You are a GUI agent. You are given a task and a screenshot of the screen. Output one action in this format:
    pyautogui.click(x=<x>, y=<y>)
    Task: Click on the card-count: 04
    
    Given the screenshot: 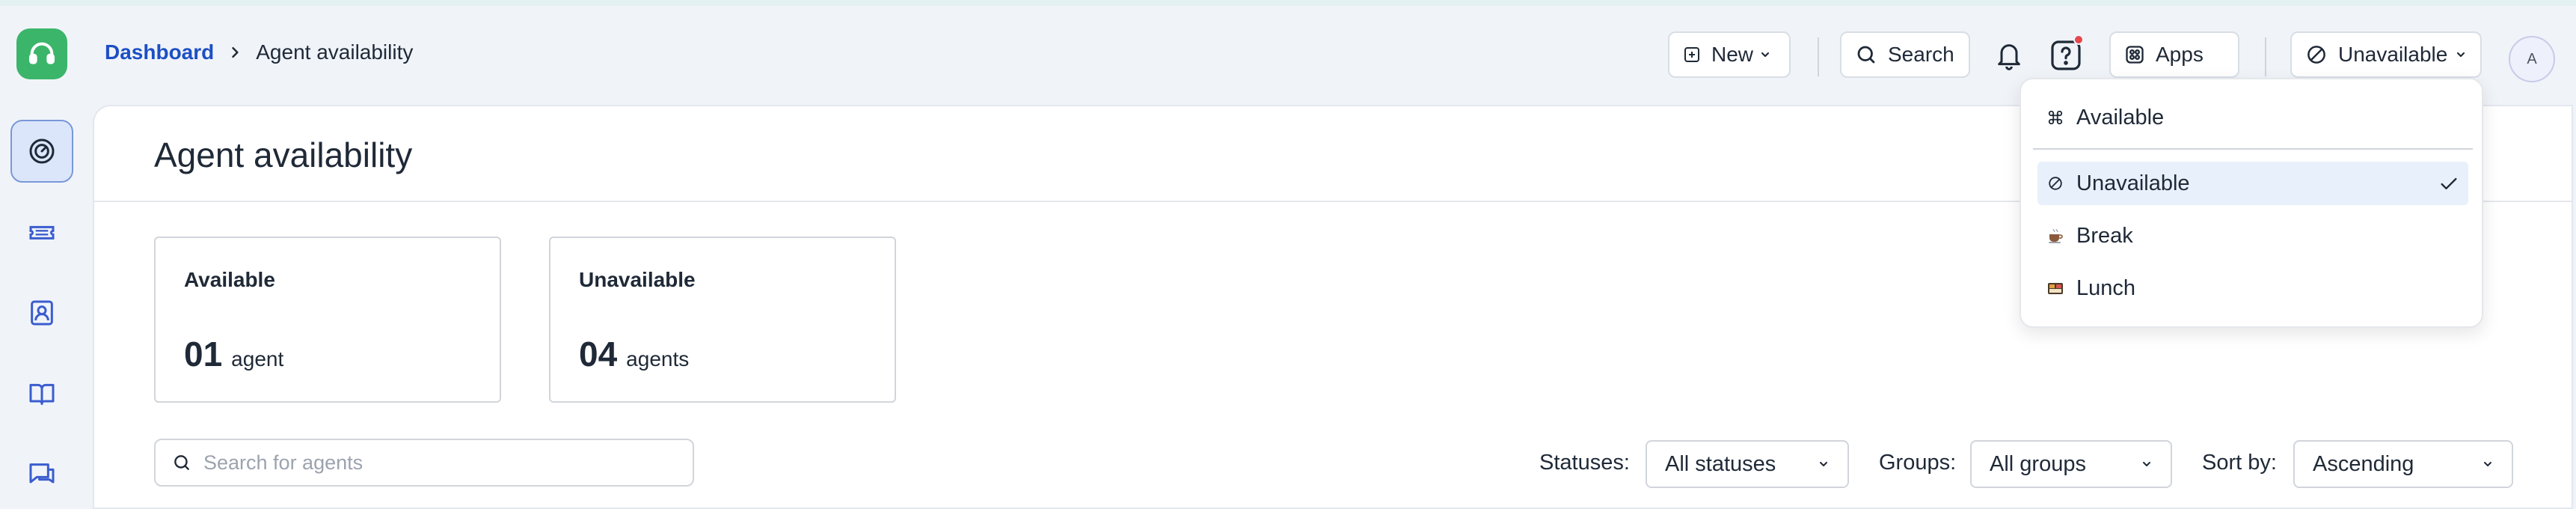 What is the action you would take?
    pyautogui.click(x=598, y=354)
    